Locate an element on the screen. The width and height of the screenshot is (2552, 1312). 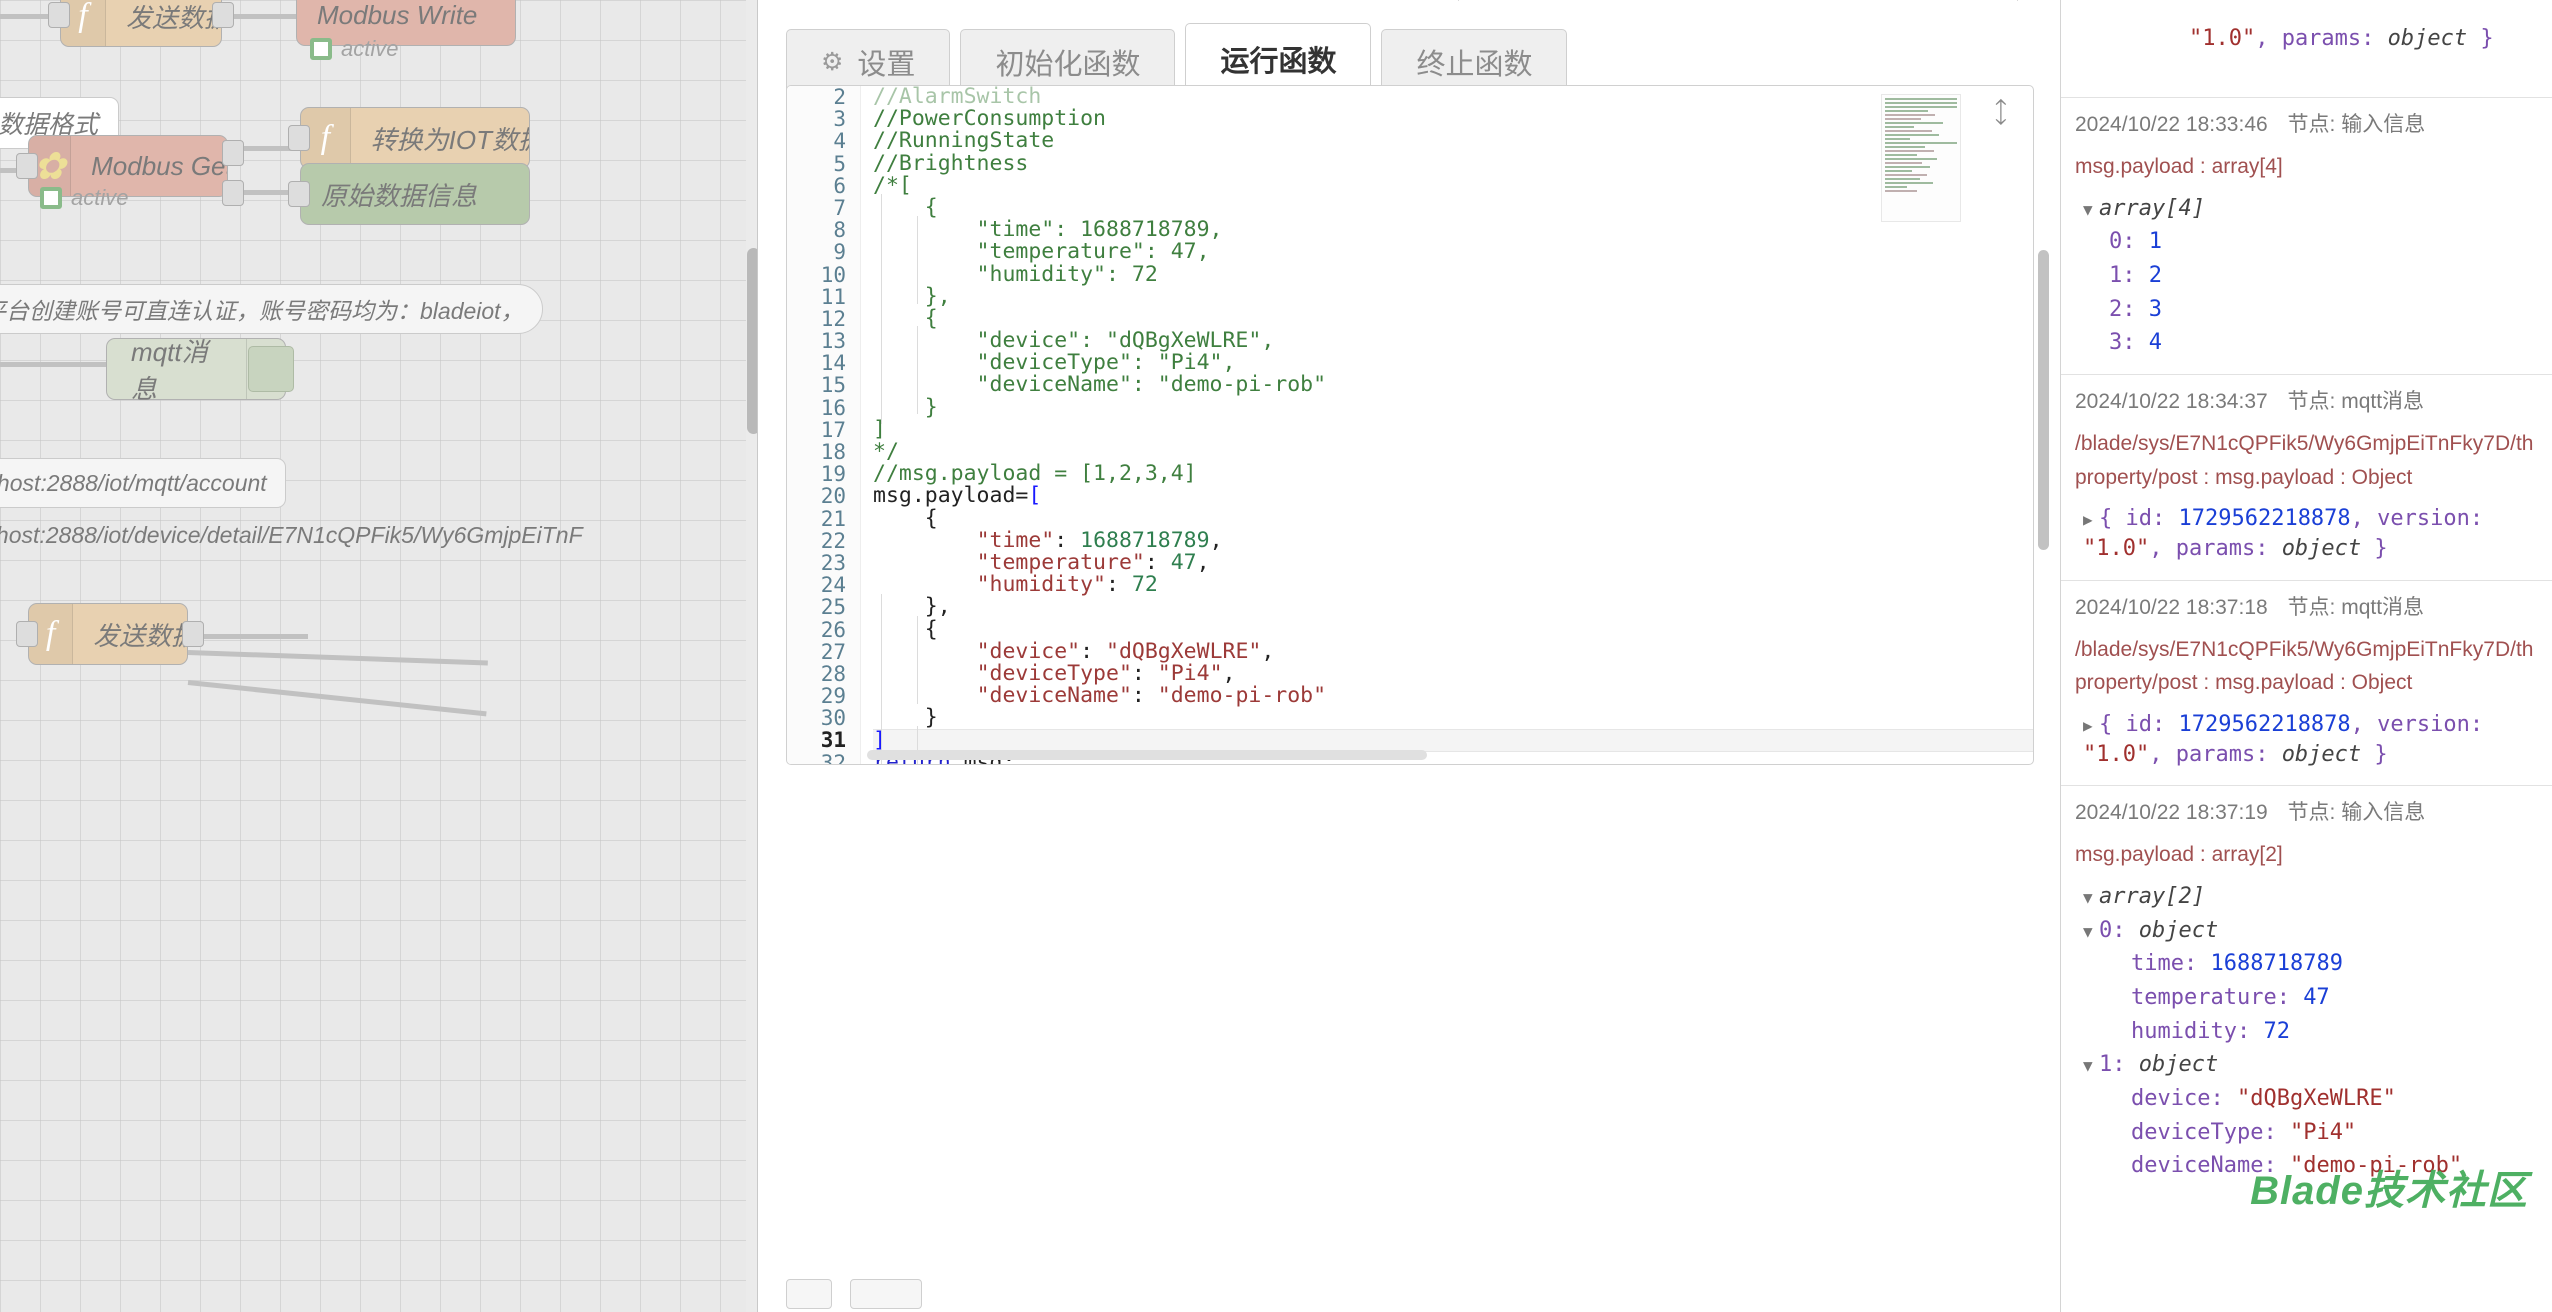
editor-line-number: 4 is located at coordinates (839, 141).